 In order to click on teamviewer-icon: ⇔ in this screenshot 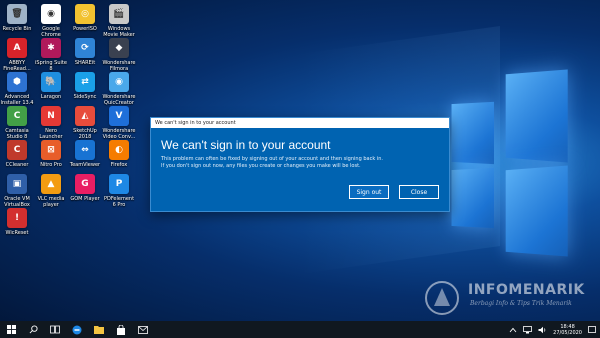, I will do `click(85, 150)`.